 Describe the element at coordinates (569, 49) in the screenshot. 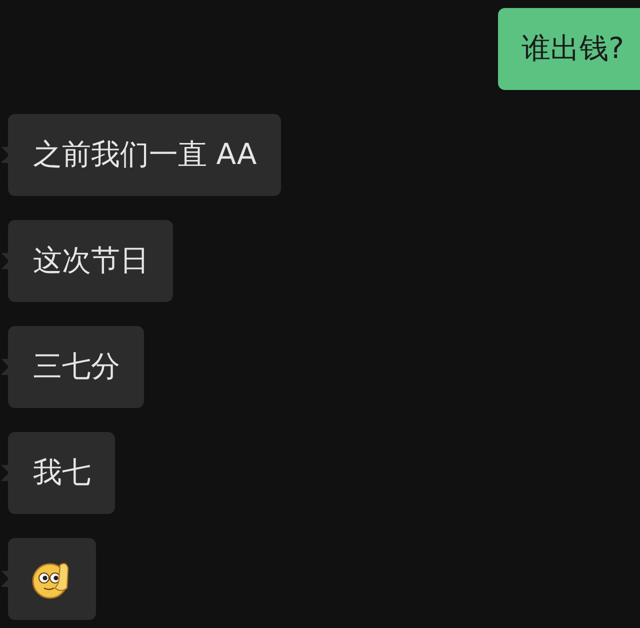

I see `message-bubble: 谁出钱?` at that location.